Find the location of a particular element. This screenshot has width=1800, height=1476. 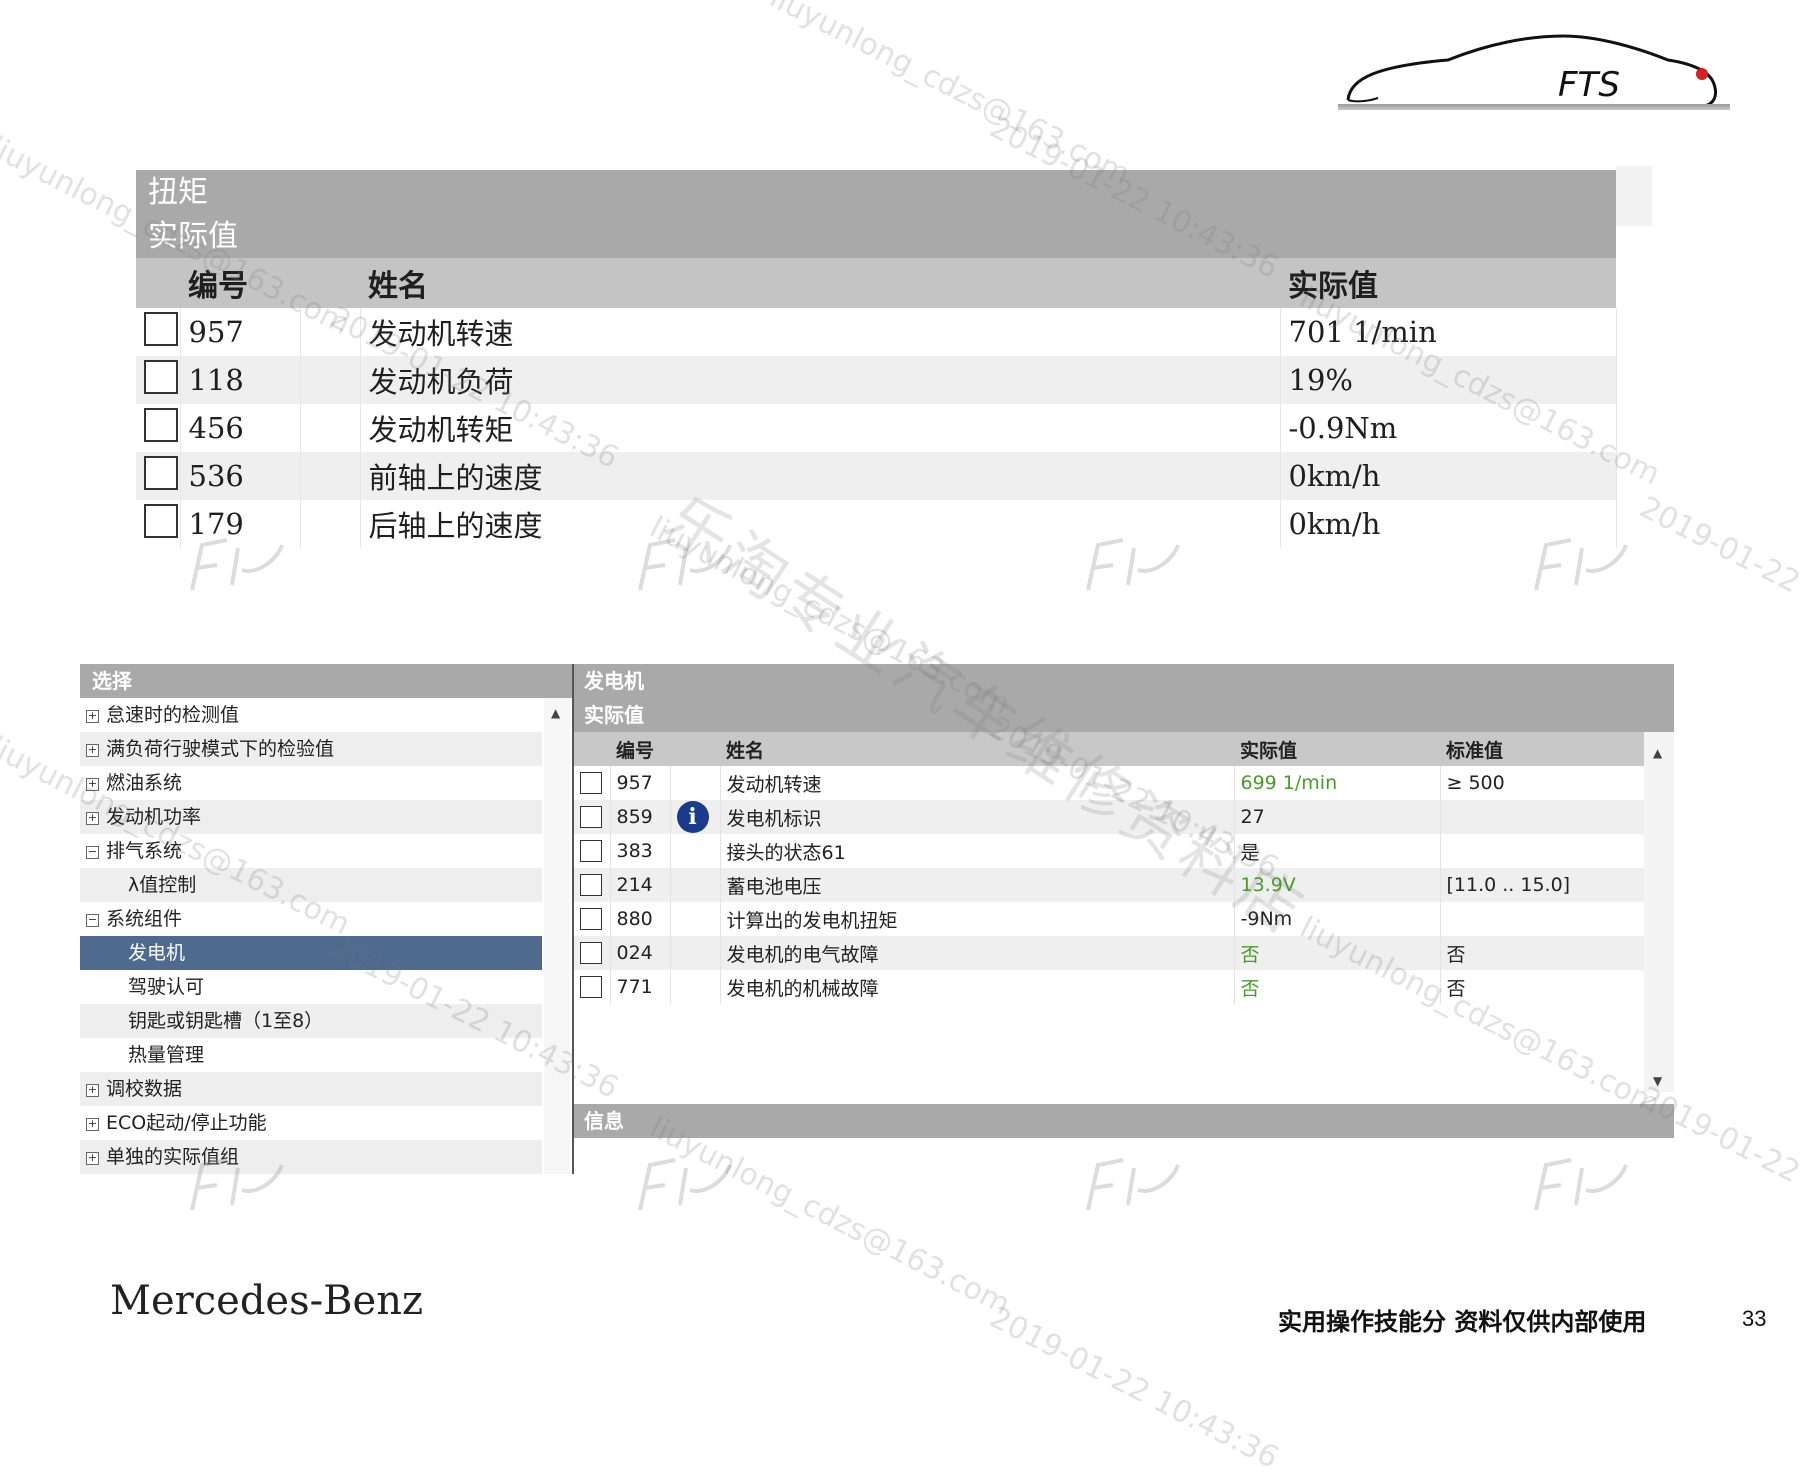

tree-scrollbar: ▲ is located at coordinates (557, 936).